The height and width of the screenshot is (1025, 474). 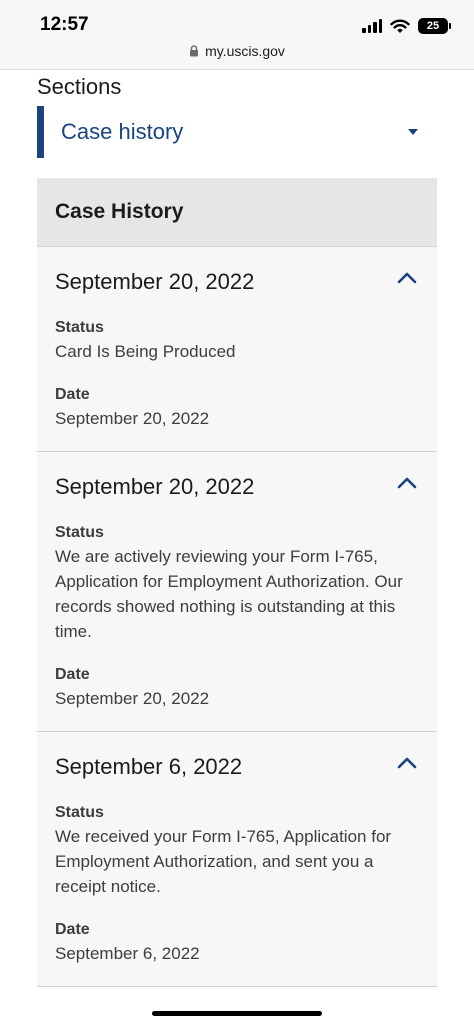 What do you see at coordinates (237, 35) in the screenshot?
I see `status-bar: 12:57 25 my.uscis.gov` at bounding box center [237, 35].